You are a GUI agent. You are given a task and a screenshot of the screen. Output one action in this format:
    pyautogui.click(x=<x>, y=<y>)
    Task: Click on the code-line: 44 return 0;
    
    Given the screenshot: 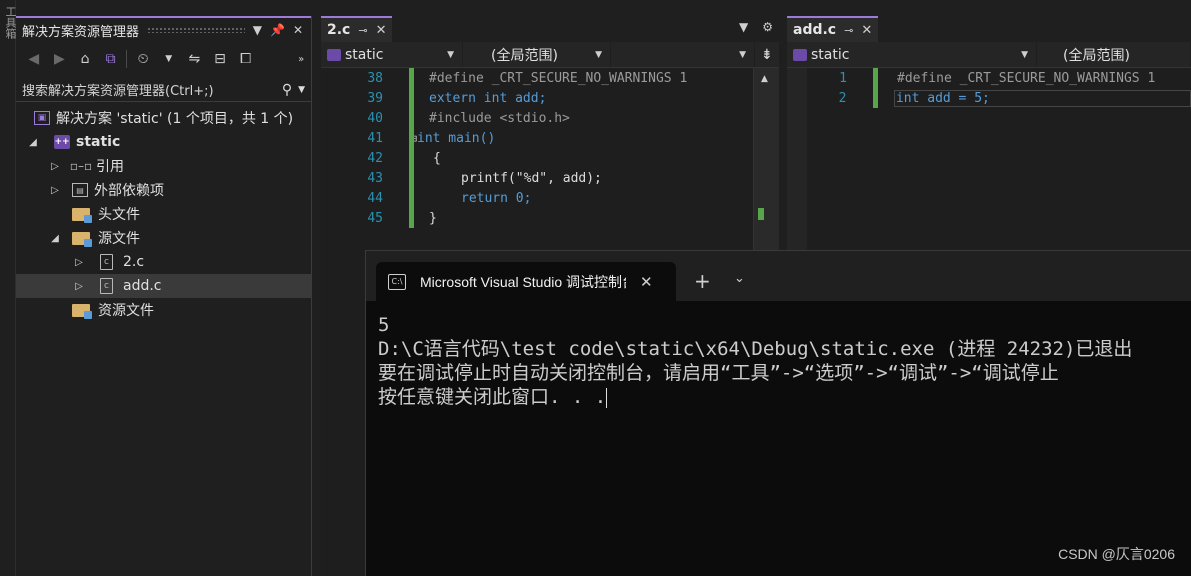 What is the action you would take?
    pyautogui.click(x=550, y=198)
    